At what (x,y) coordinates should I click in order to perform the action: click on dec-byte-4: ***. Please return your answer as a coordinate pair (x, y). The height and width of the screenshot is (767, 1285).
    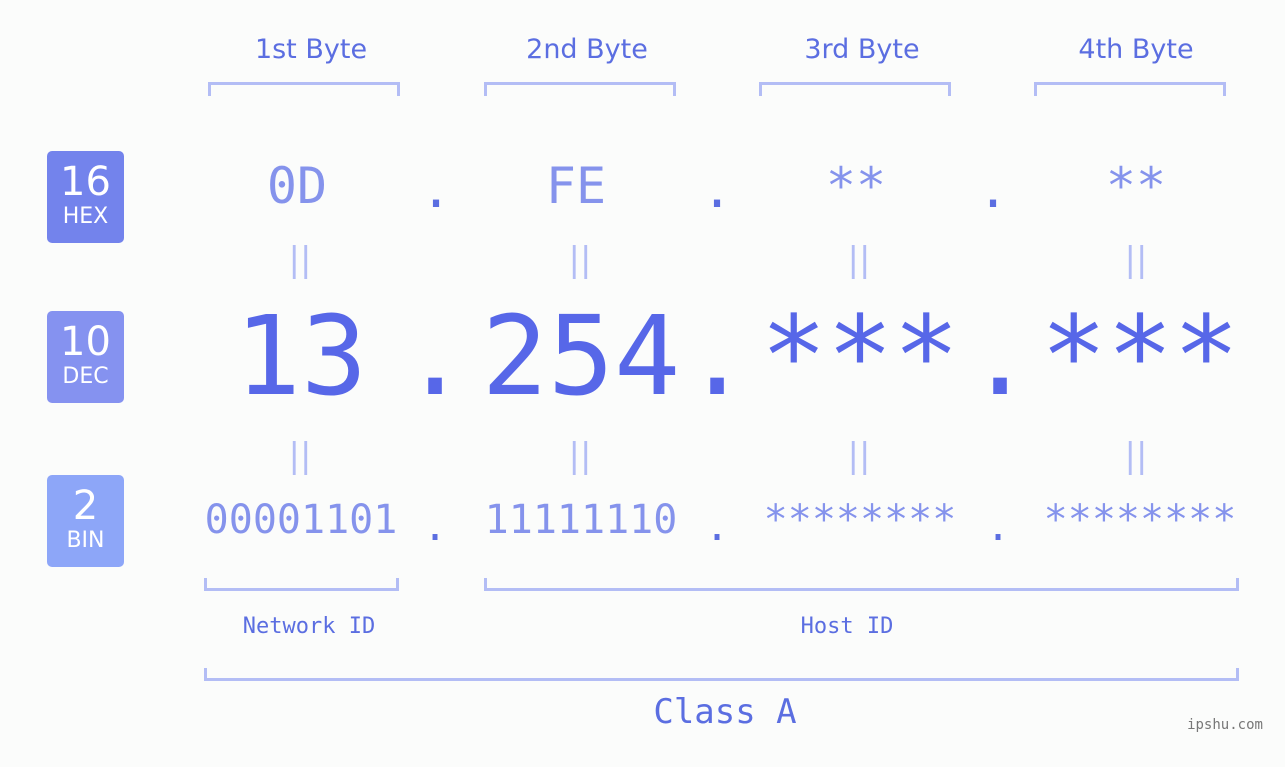
    Looking at the image, I should click on (1140, 356).